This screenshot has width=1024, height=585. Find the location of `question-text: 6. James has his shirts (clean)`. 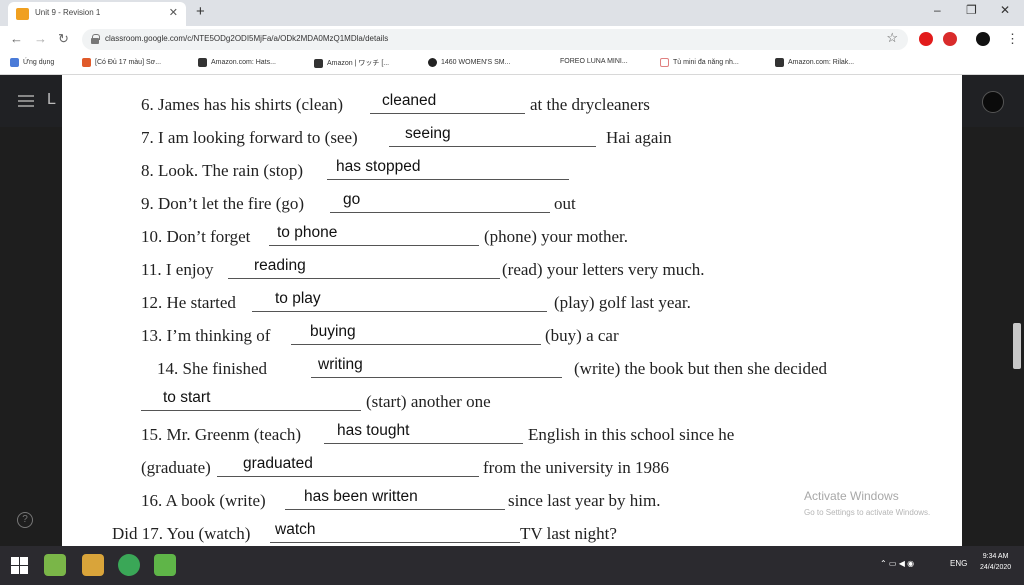

question-text: 6. James has his shirts (clean) is located at coordinates (242, 104).